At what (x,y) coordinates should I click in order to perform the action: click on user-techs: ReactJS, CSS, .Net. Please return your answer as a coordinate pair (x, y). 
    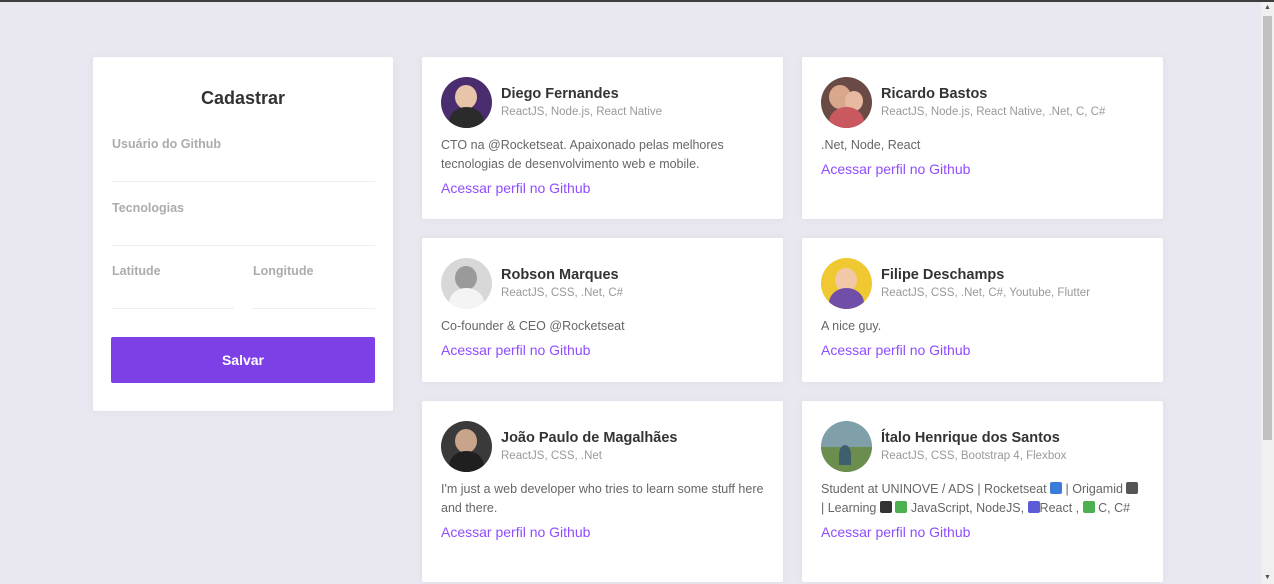
    Looking at the image, I should click on (551, 456).